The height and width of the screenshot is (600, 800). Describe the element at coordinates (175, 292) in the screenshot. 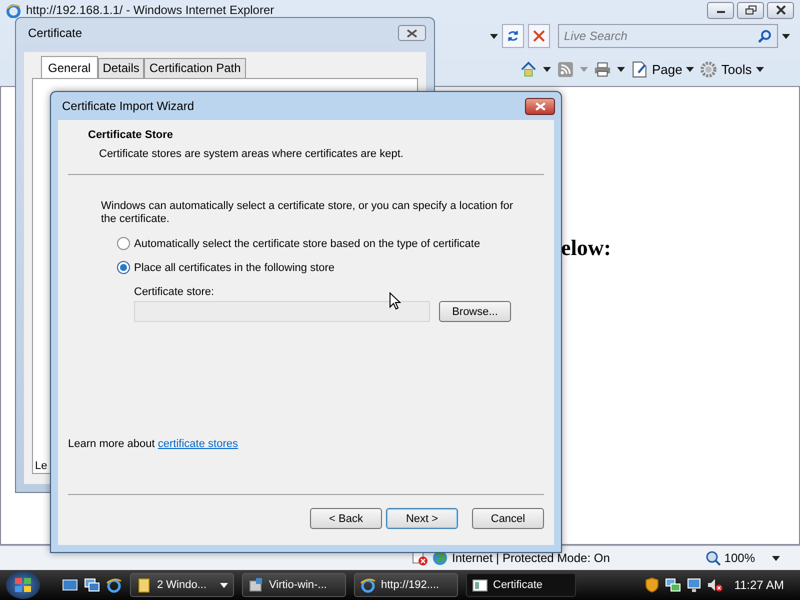

I see `field-label: Certificate store:` at that location.